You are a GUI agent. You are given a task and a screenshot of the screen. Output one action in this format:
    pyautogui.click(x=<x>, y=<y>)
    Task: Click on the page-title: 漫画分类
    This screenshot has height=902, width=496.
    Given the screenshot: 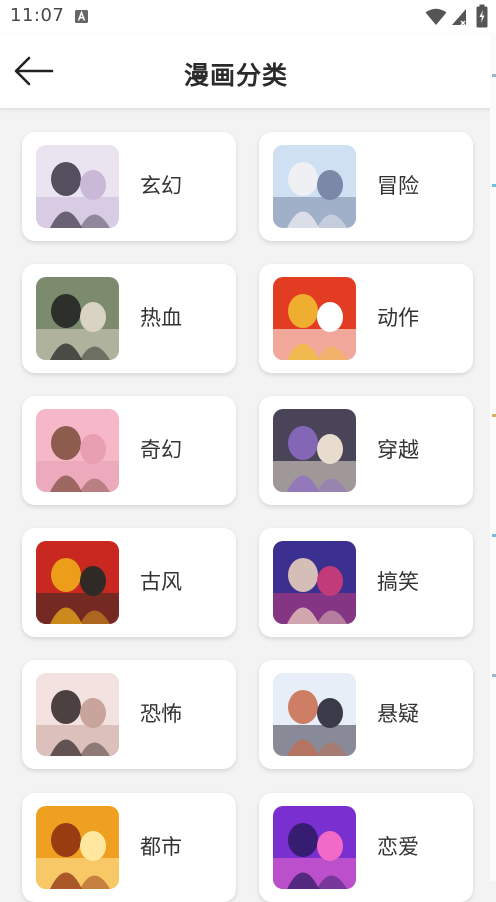 What is the action you would take?
    pyautogui.click(x=235, y=75)
    